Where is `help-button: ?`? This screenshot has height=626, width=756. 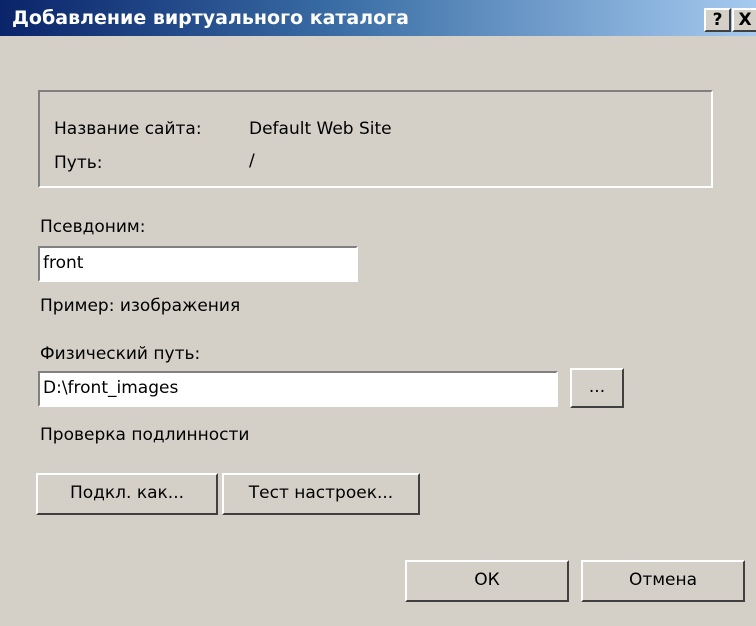 help-button: ? is located at coordinates (717, 20).